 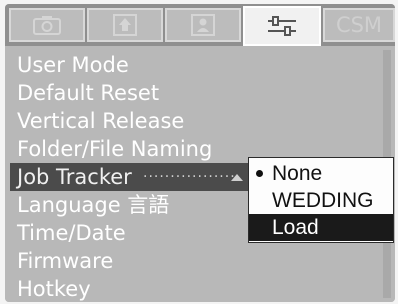 What do you see at coordinates (237, 177) in the screenshot?
I see `submenu-arrow-icon` at bounding box center [237, 177].